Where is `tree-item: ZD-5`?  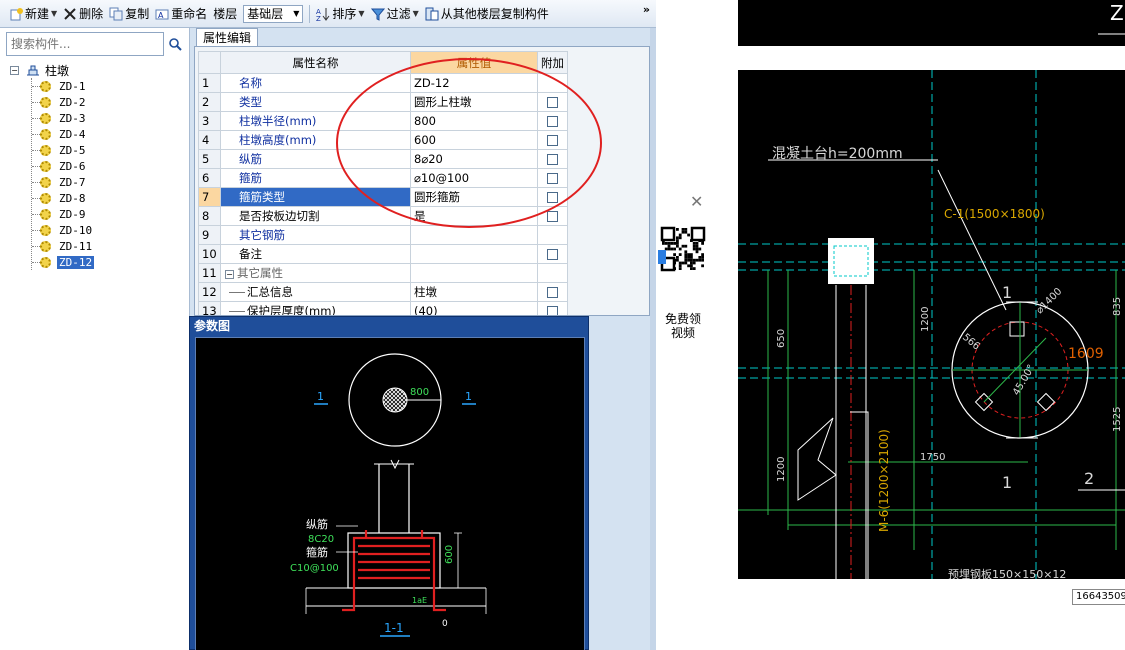 tree-item: ZD-5 is located at coordinates (63, 150).